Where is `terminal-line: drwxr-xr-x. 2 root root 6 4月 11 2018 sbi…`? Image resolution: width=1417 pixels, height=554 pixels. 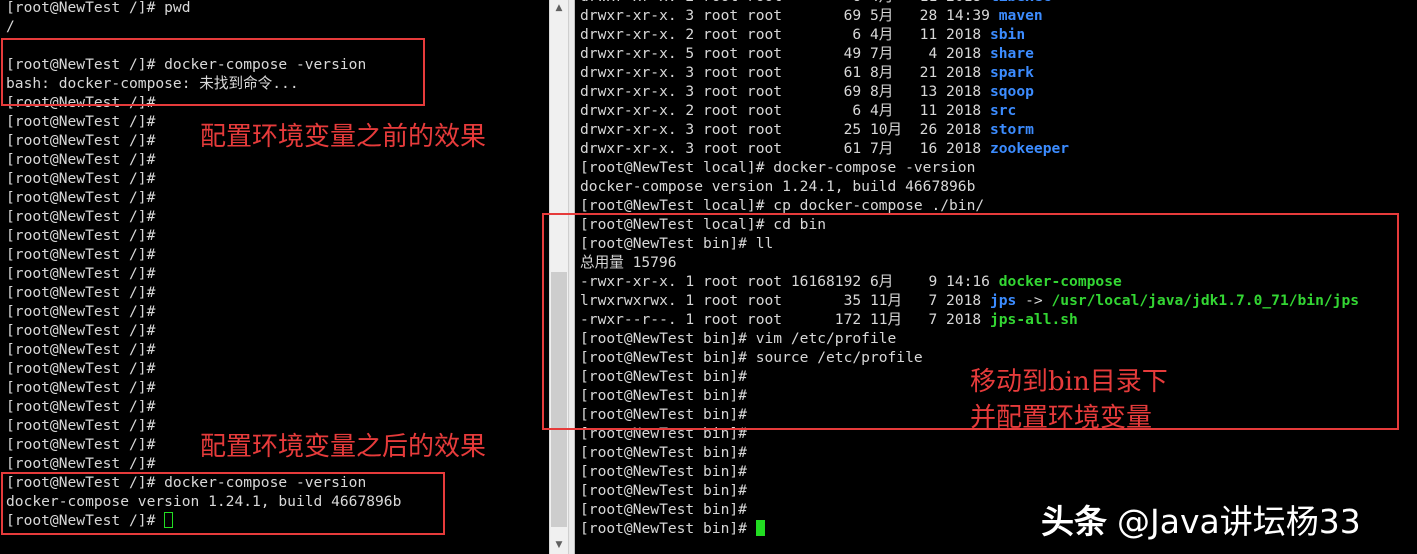 terminal-line: drwxr-xr-x. 2 root root 6 4月 11 2018 sbi… is located at coordinates (969, 34).